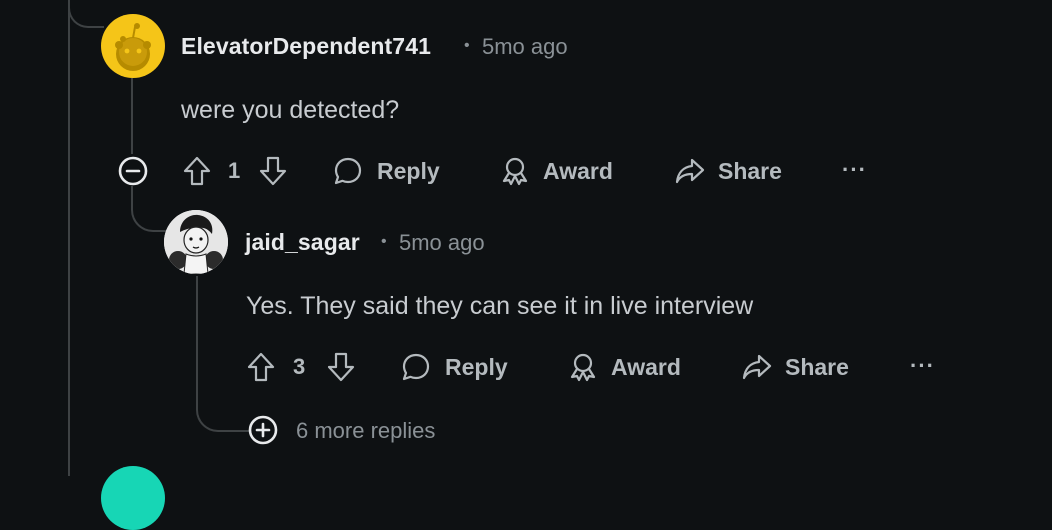 The width and height of the screenshot is (1052, 530). I want to click on comment-author: jaid_sagar, so click(302, 242).